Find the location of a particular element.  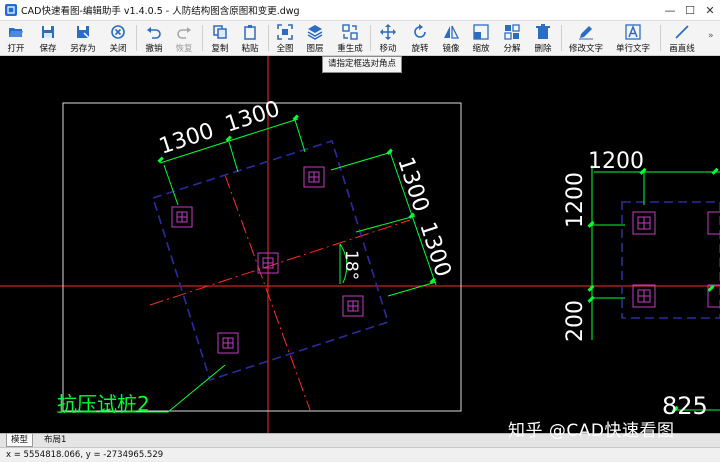

layers-button: 图层 is located at coordinates (315, 38).